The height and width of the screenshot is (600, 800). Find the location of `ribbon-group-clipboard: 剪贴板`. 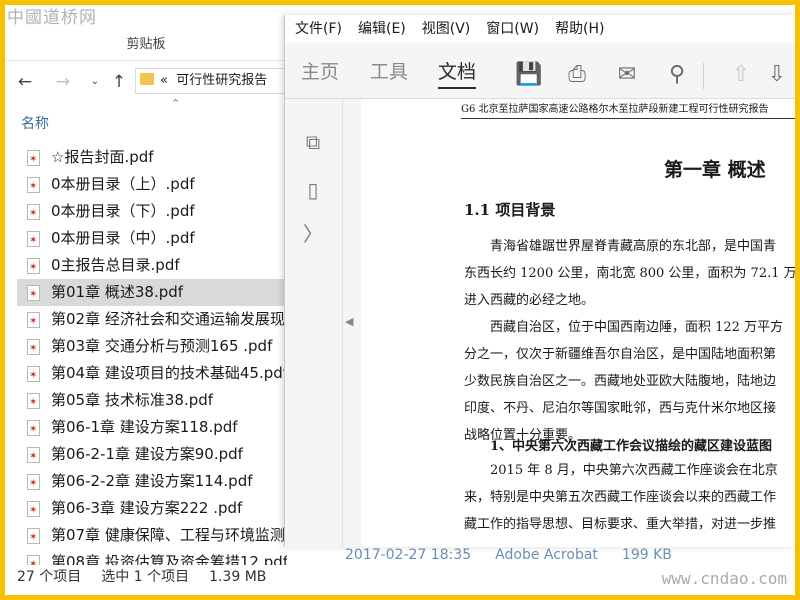

ribbon-group-clipboard: 剪贴板 is located at coordinates (146, 48).